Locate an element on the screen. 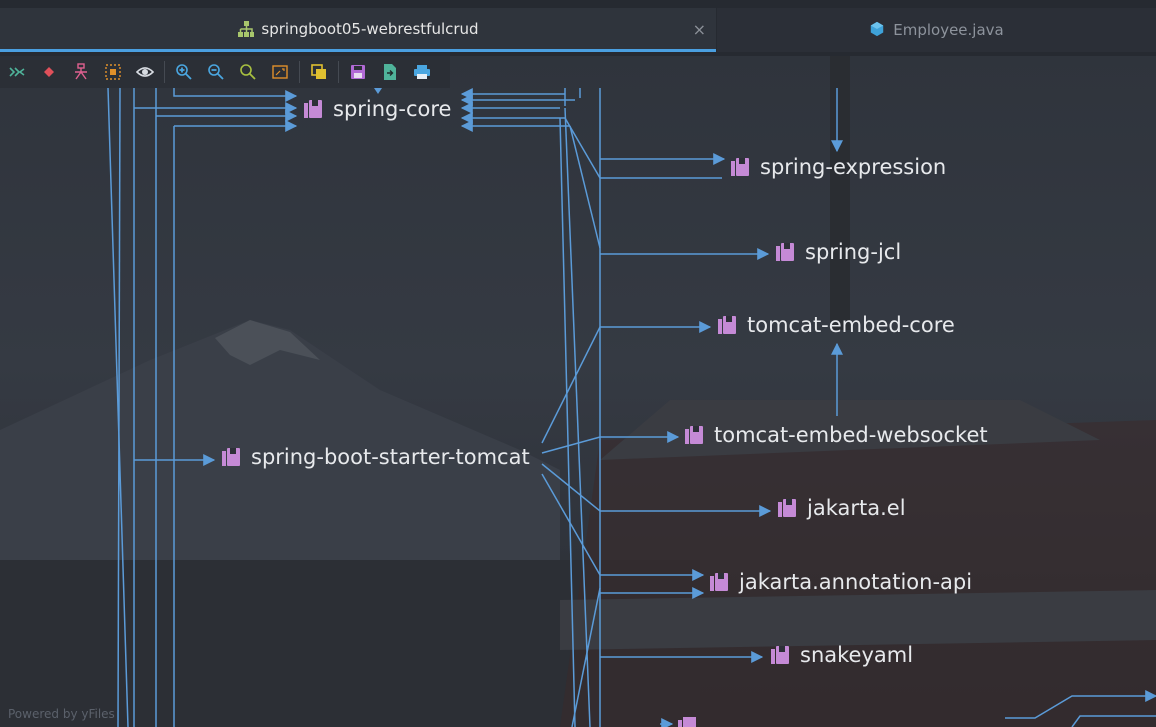 The height and width of the screenshot is (727, 1156). node-spring-expression: spring-expression is located at coordinates (837, 167).